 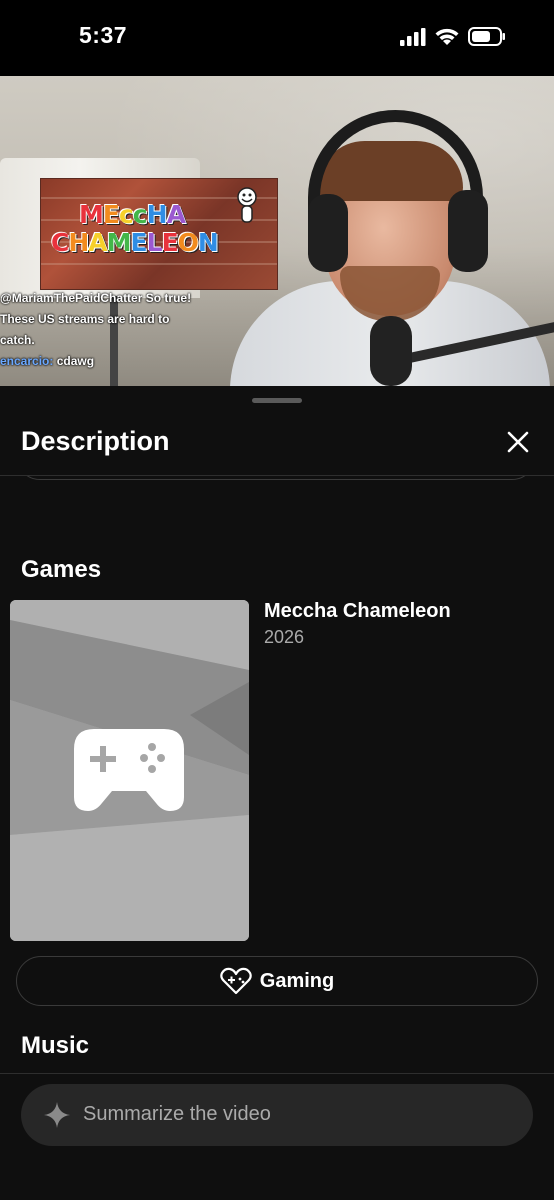 I want to click on battery-icon, so click(x=486, y=36).